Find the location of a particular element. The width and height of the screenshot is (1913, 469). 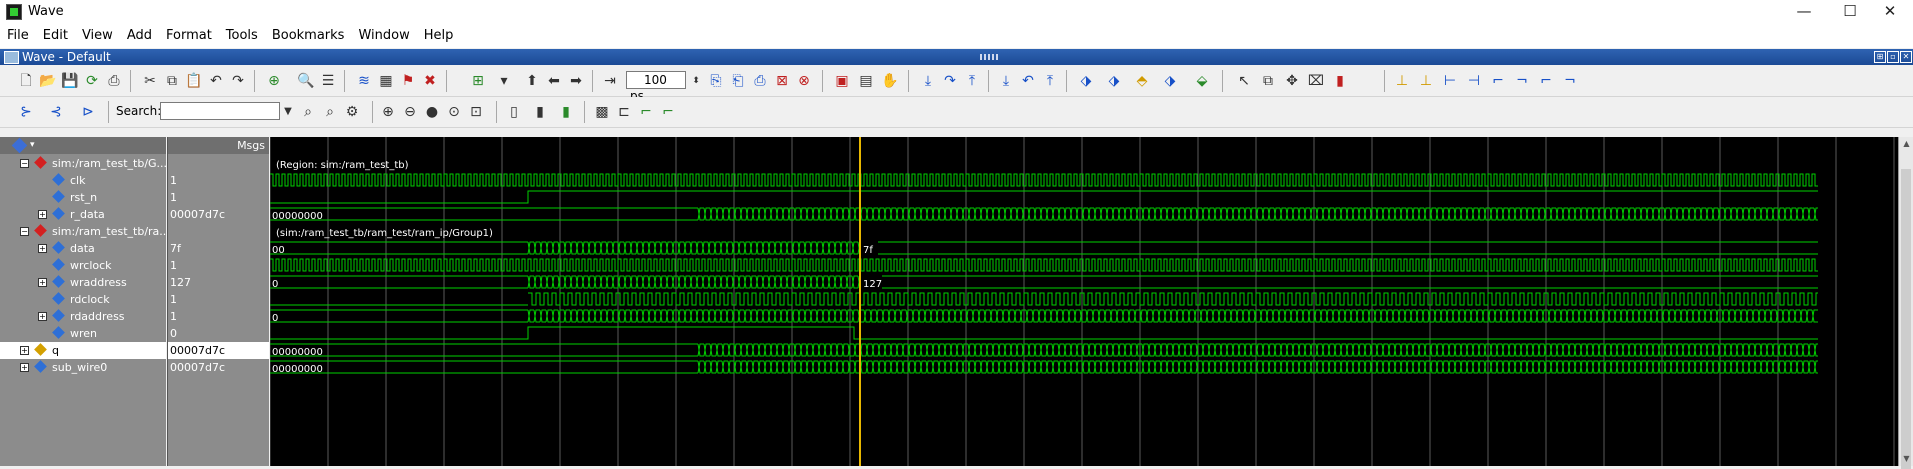

step-back-icon: ⤓ is located at coordinates (1006, 81).